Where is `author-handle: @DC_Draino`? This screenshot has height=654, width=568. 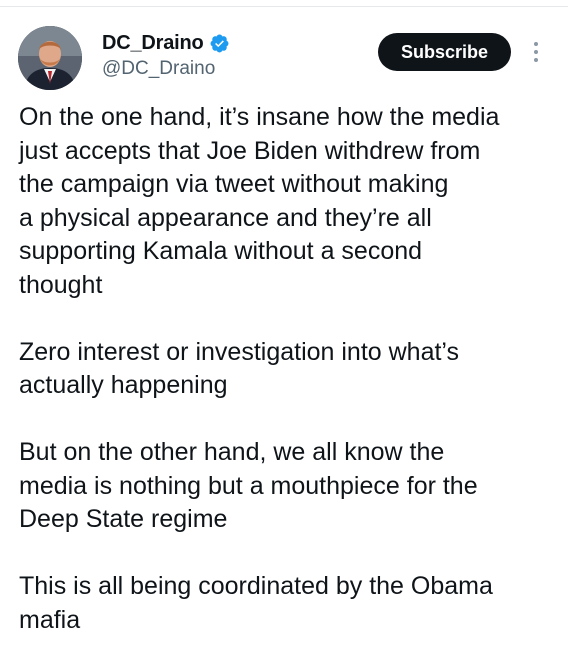
author-handle: @DC_Draino is located at coordinates (166, 69).